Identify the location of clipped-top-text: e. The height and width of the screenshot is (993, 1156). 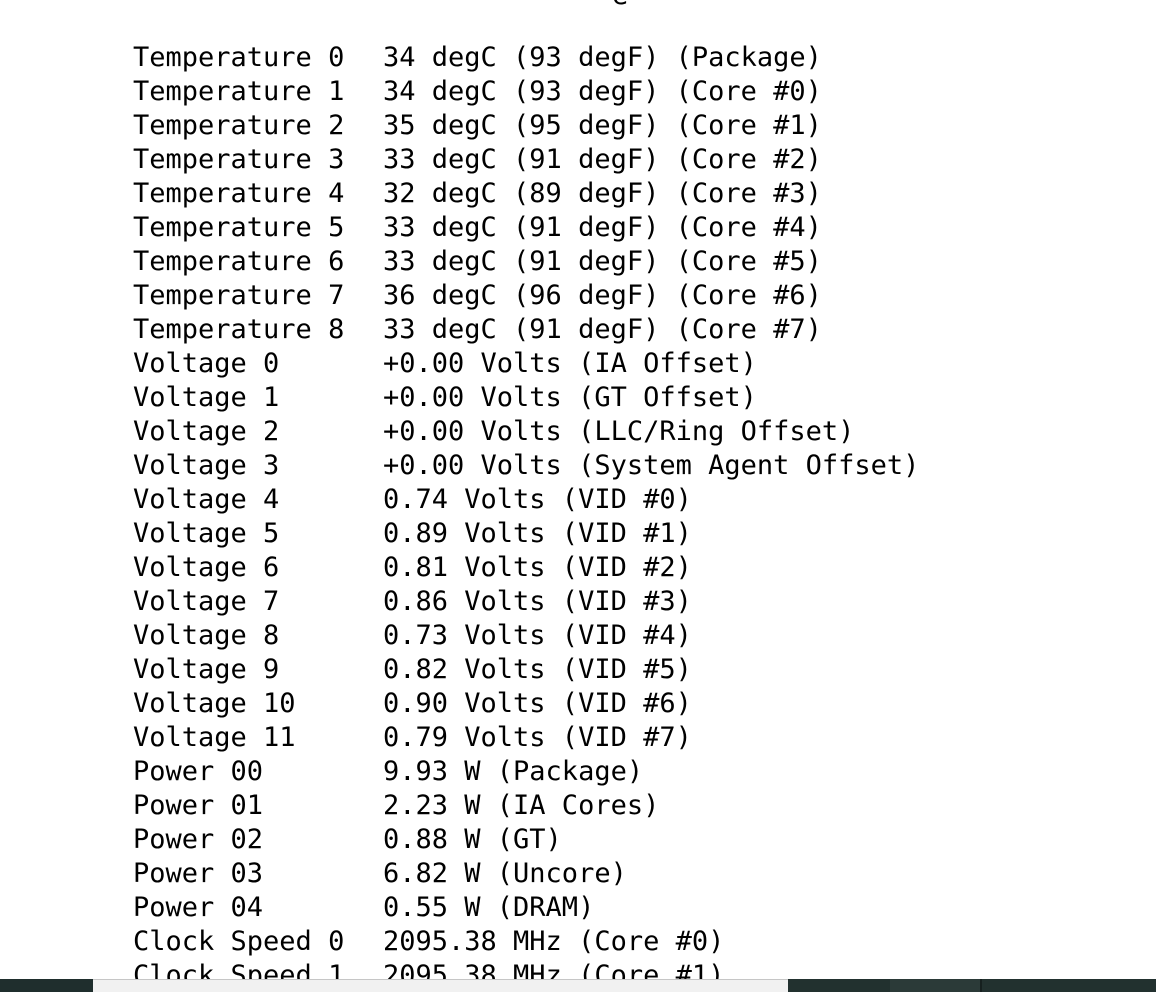
(620, 6).